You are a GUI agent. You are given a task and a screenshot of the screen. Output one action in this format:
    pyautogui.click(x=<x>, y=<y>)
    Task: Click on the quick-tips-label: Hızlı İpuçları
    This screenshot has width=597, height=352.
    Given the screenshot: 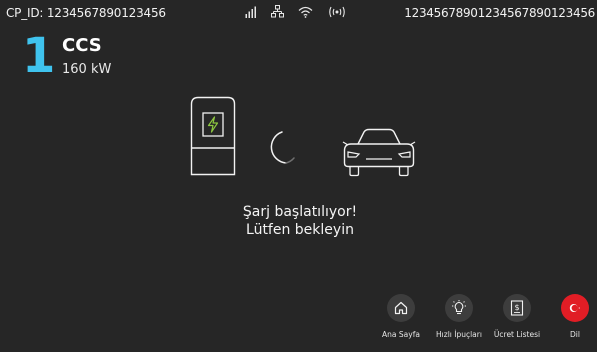 What is the action you would take?
    pyautogui.click(x=459, y=334)
    